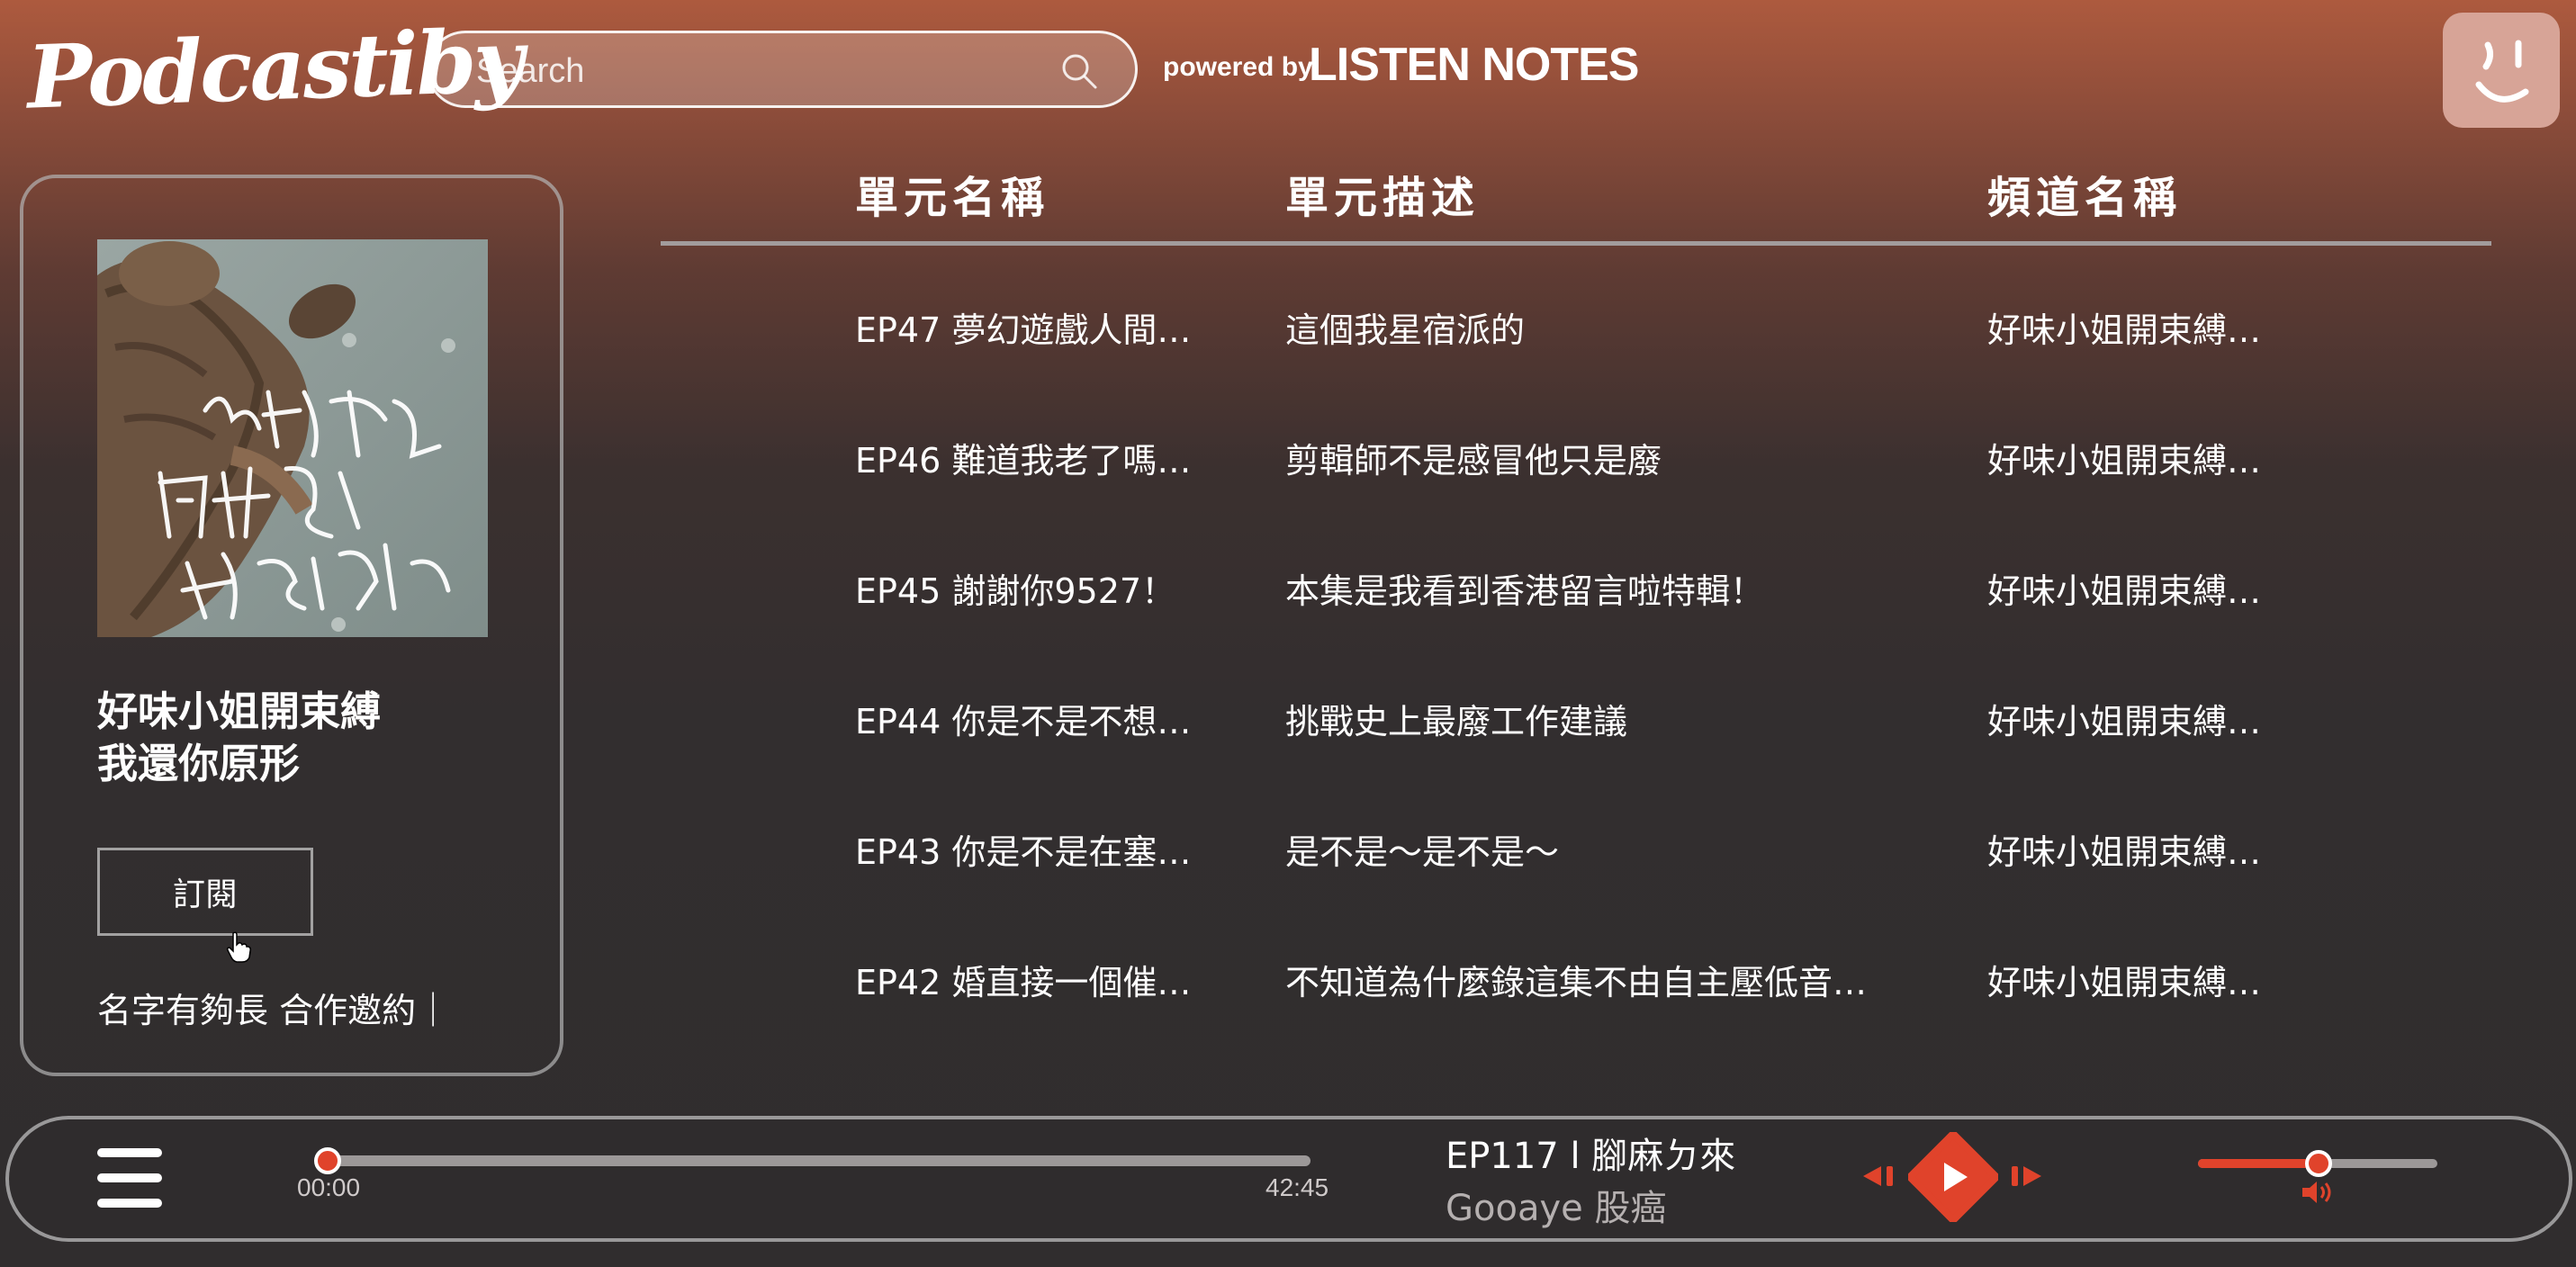 Image resolution: width=2576 pixels, height=1267 pixels. What do you see at coordinates (1422, 852) in the screenshot?
I see `episode-description-cell: 是不是～是不是～` at bounding box center [1422, 852].